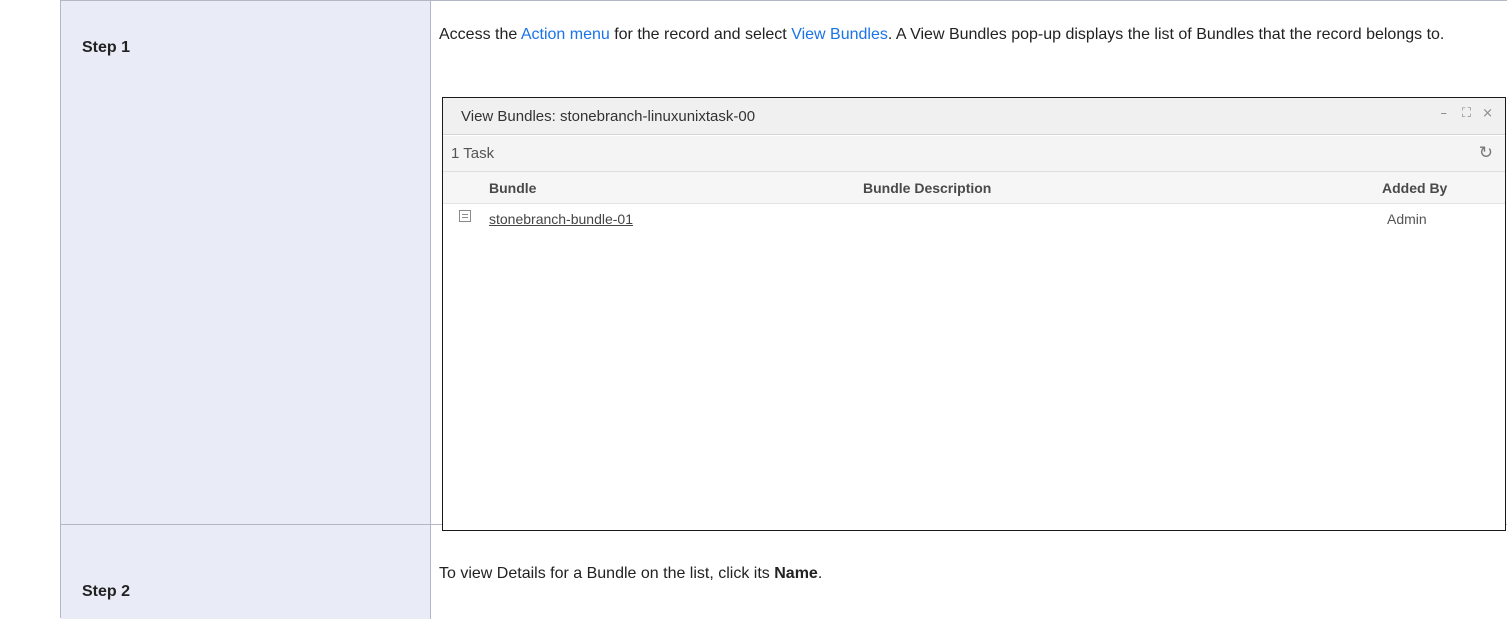 The width and height of the screenshot is (1507, 619). I want to click on column-header-bundle: Bundle, so click(512, 188).